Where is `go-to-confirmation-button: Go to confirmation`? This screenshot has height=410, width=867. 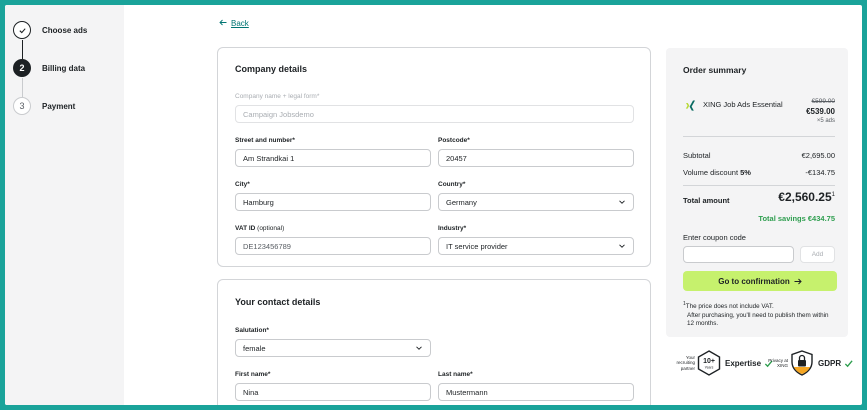
go-to-confirmation-button: Go to confirmation is located at coordinates (760, 281).